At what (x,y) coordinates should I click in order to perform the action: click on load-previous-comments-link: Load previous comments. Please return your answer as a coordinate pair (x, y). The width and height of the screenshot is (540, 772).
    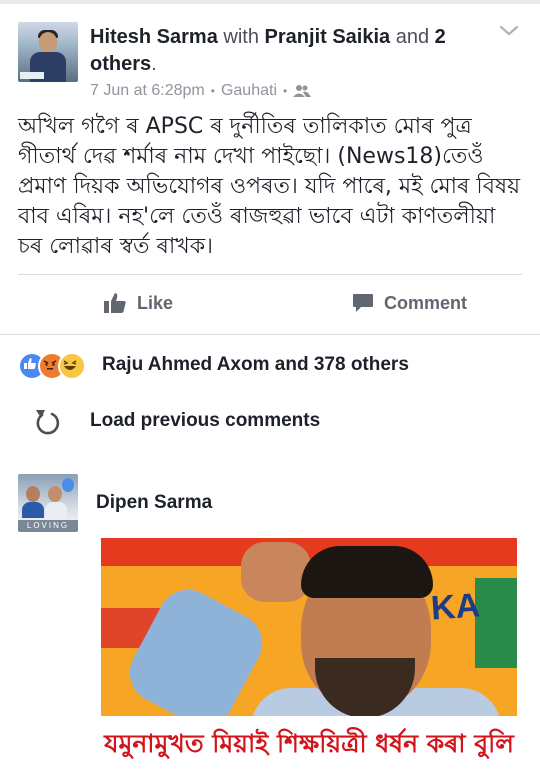
    Looking at the image, I should click on (205, 421).